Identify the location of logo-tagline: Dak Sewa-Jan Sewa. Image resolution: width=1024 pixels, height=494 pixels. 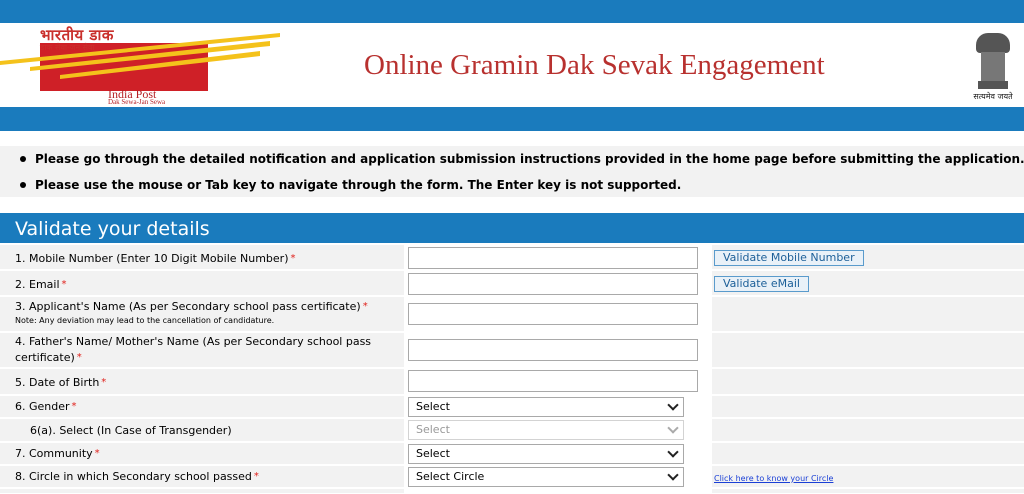
(137, 102).